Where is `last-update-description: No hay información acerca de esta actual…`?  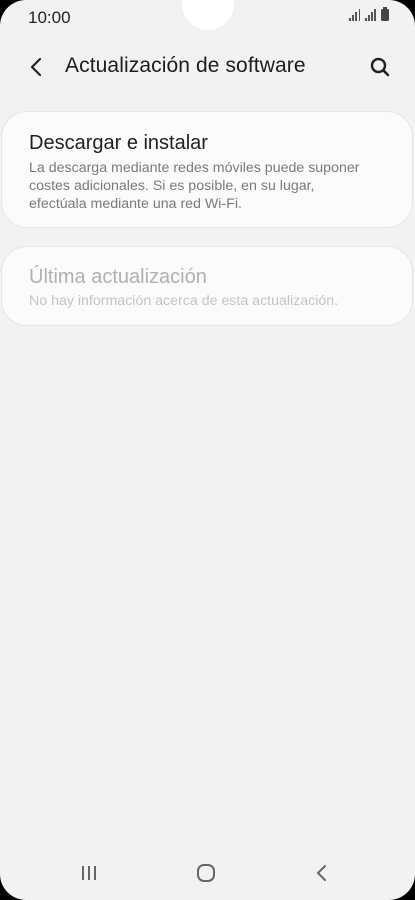
last-update-description: No hay información acerca de esta actual… is located at coordinates (184, 301).